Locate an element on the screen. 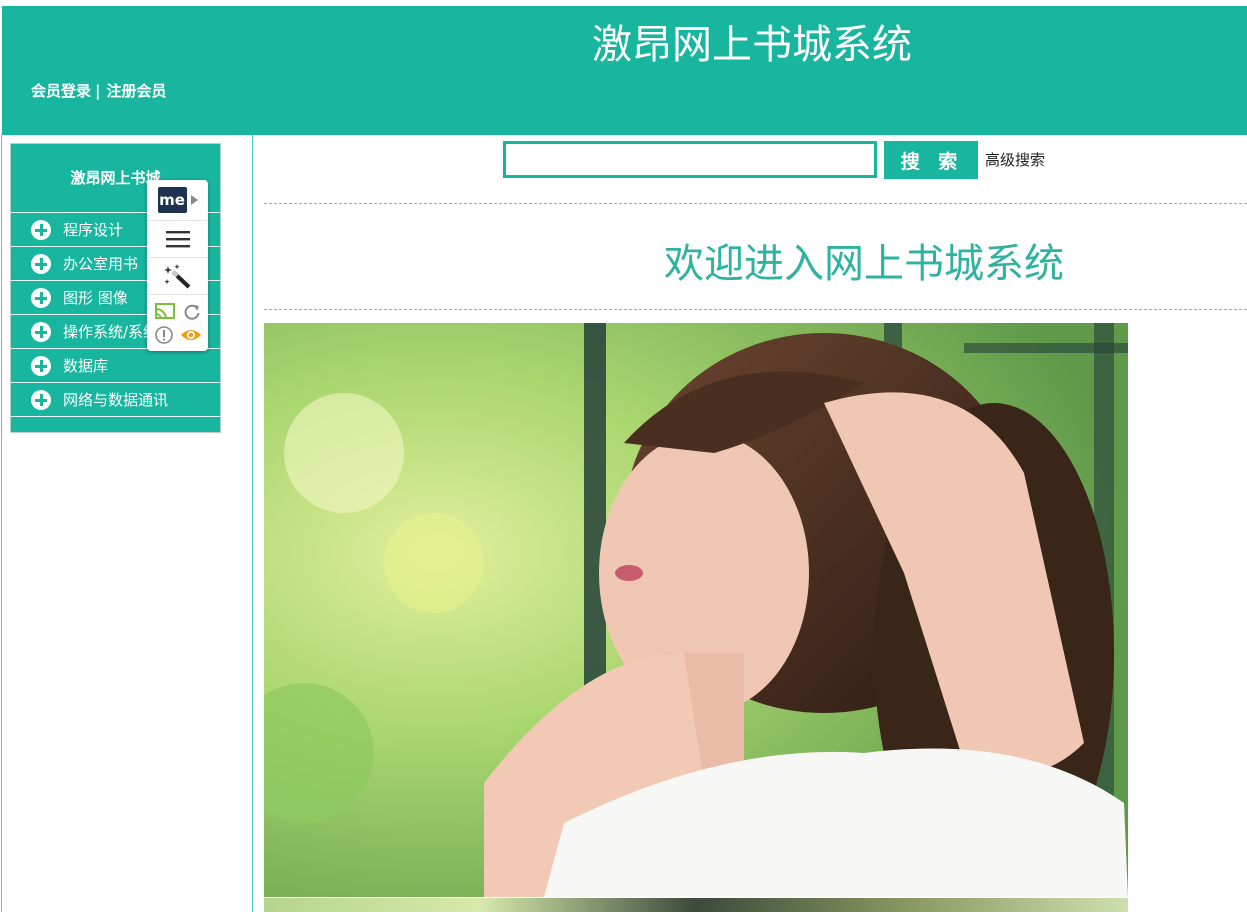  menu-button is located at coordinates (177, 239).